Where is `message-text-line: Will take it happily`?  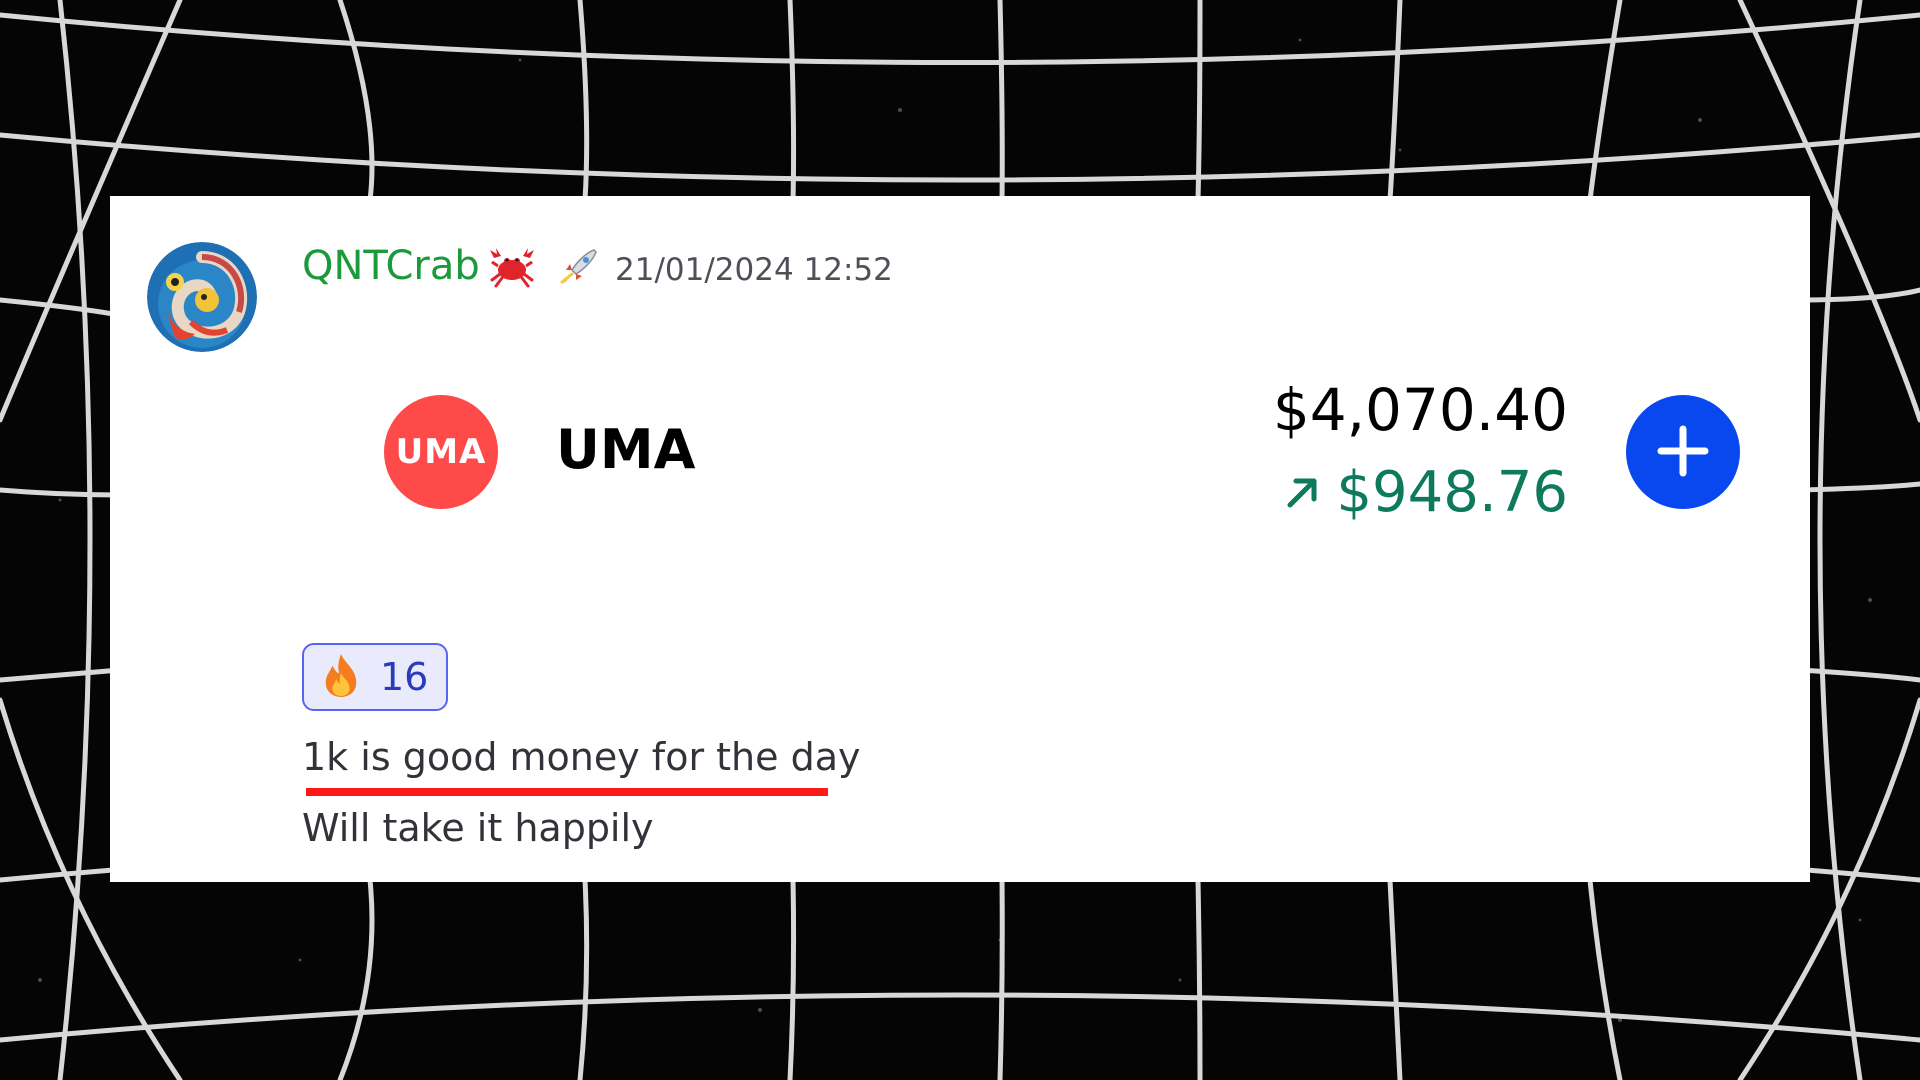 message-text-line: Will take it happily is located at coordinates (478, 828).